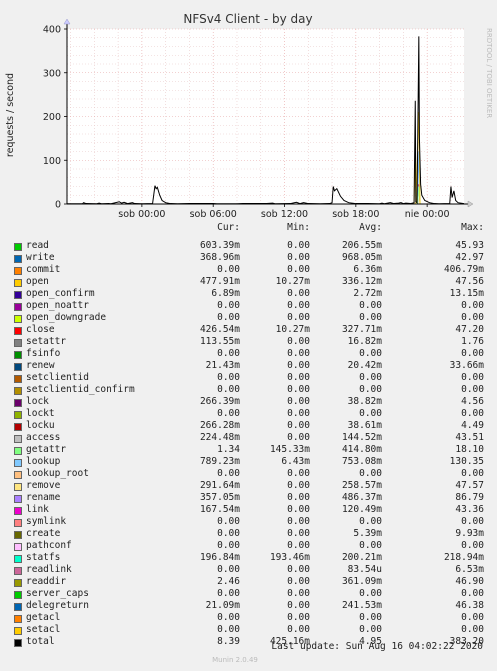 Image resolution: width=497 pixels, height=671 pixels. What do you see at coordinates (252, 366) in the screenshot?
I see `legend-row: renew 21.43m 0.00 20.42m 33.66m` at bounding box center [252, 366].